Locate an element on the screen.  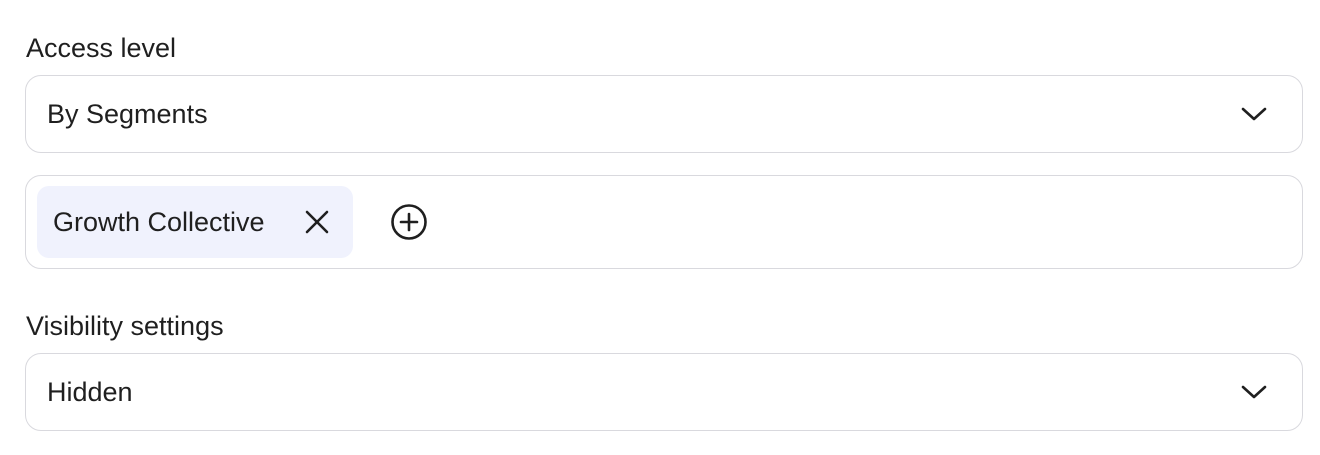
segment-chip-label: Growth Collective is located at coordinates (159, 221).